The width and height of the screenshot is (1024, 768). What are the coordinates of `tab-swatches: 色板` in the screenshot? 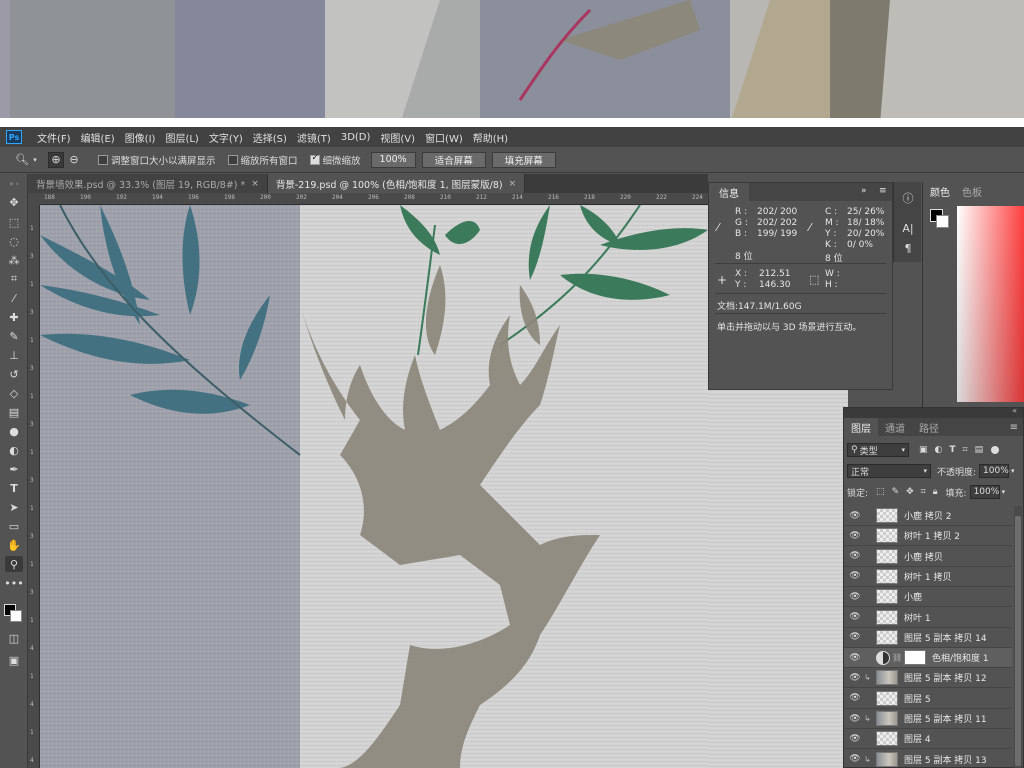 It's located at (972, 191).